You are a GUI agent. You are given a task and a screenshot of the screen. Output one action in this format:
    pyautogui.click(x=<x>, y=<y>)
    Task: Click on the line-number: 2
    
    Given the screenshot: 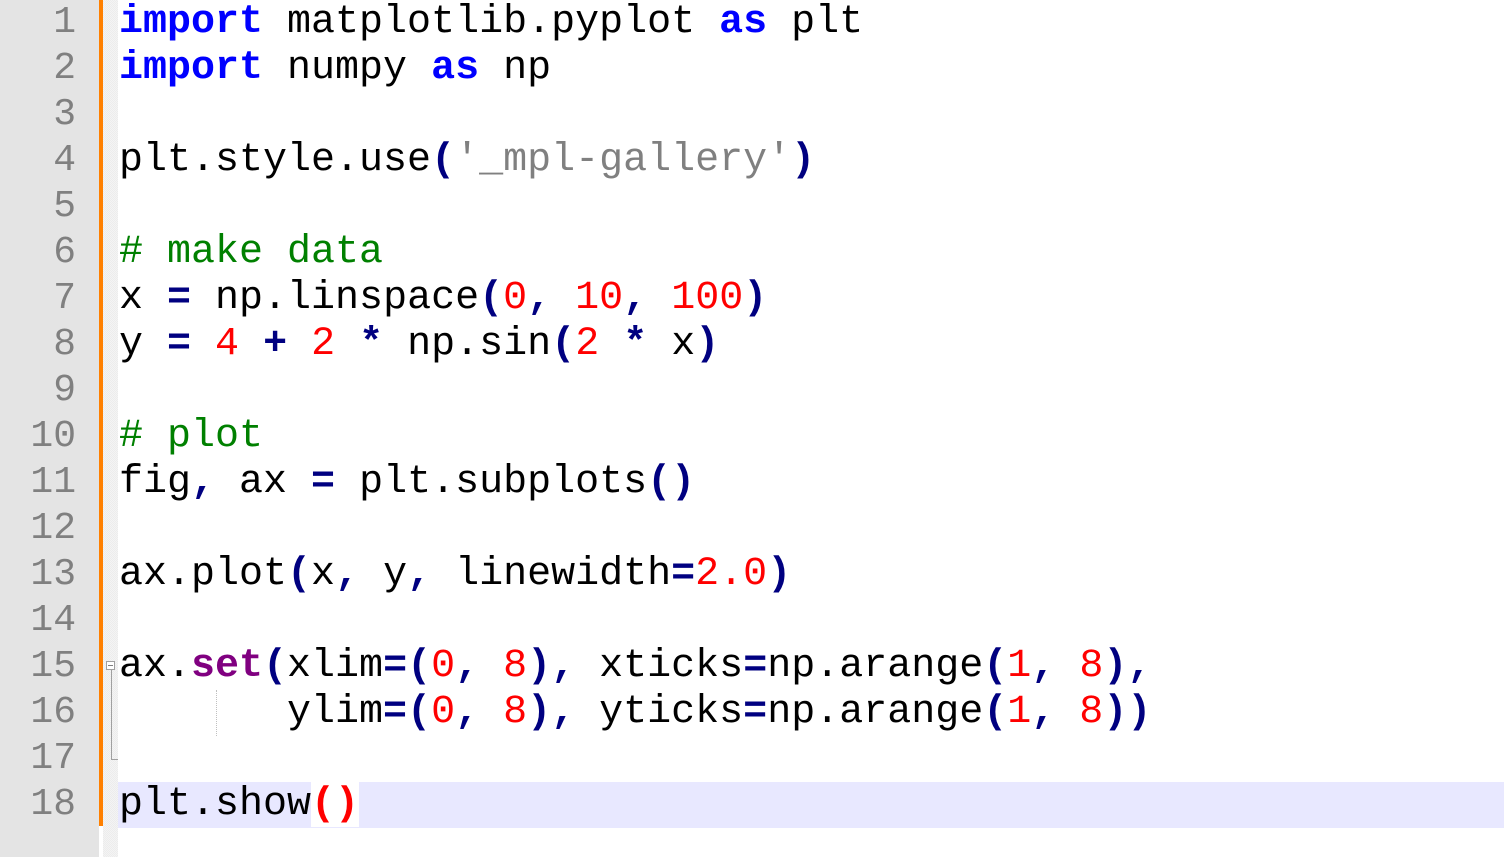 What is the action you would take?
    pyautogui.click(x=38, y=69)
    